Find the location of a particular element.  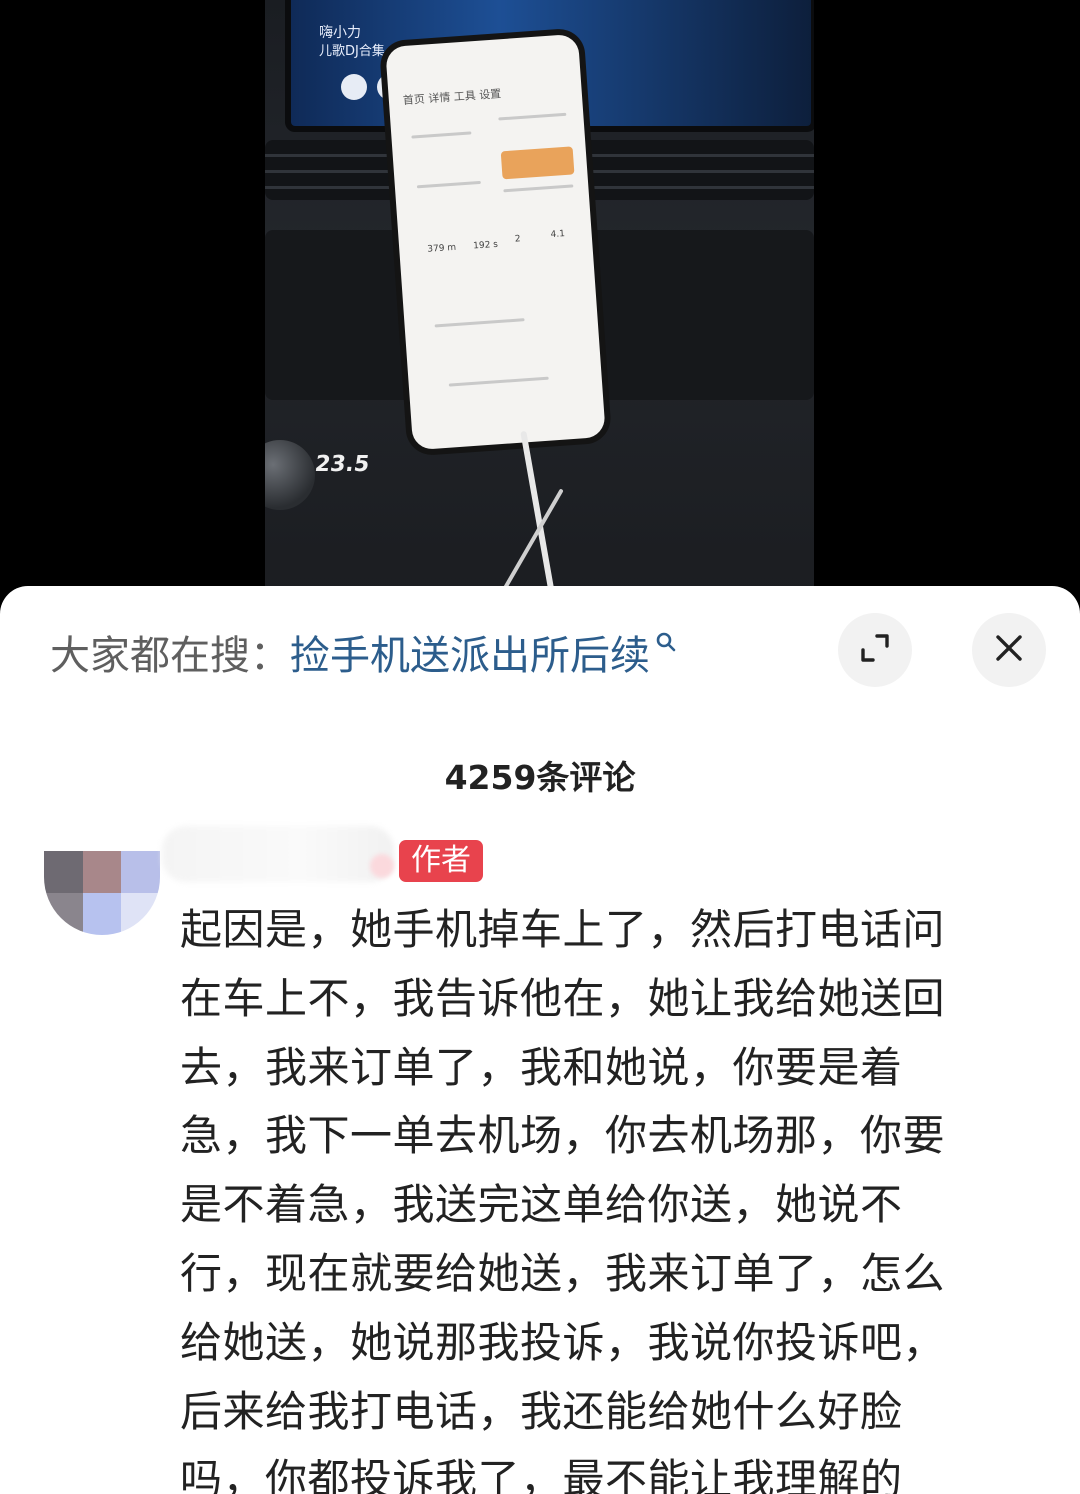

comment-line: 在车上不，我告诉他在，她让我给她送回 is located at coordinates (563, 998).